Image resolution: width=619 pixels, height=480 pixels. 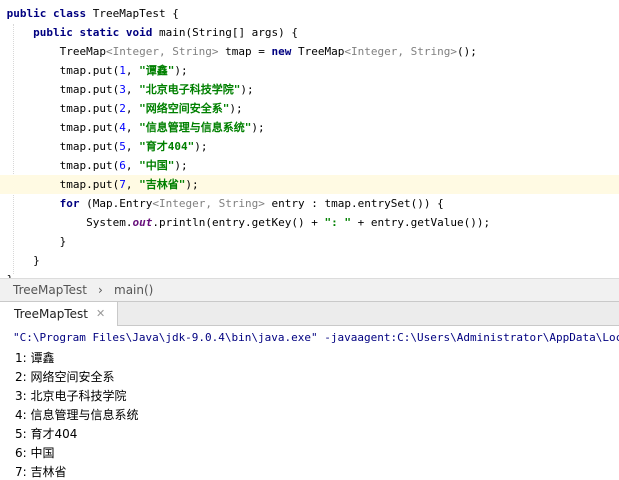 I want to click on code-token: out, so click(x=142, y=222).